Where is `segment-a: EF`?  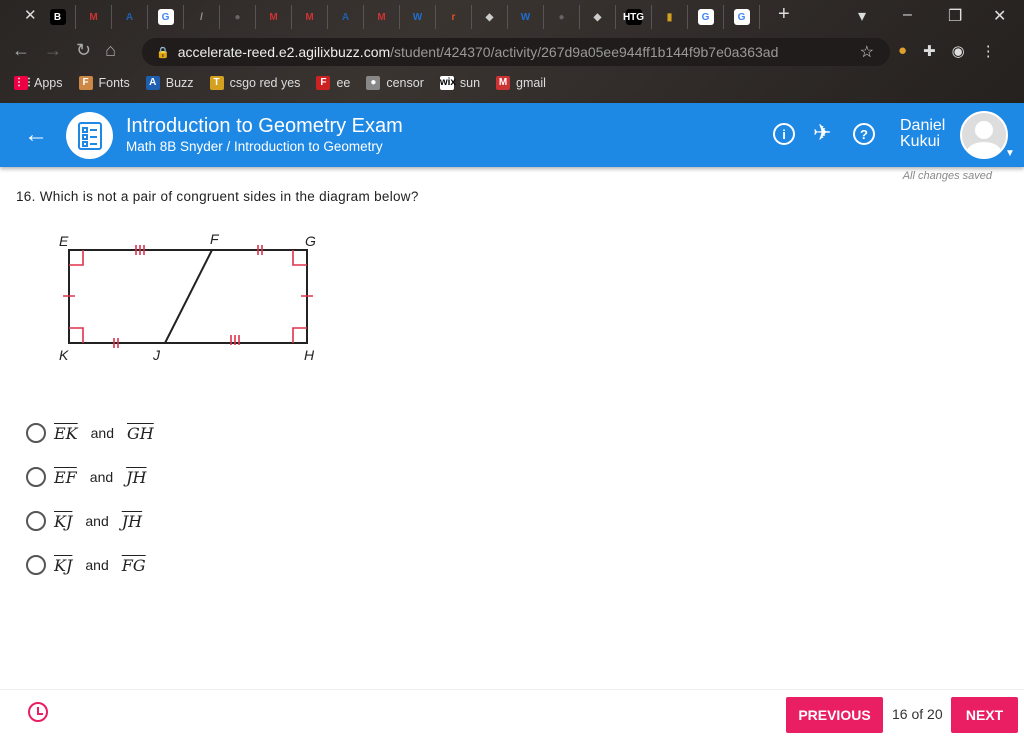
segment-a: EF is located at coordinates (65, 477).